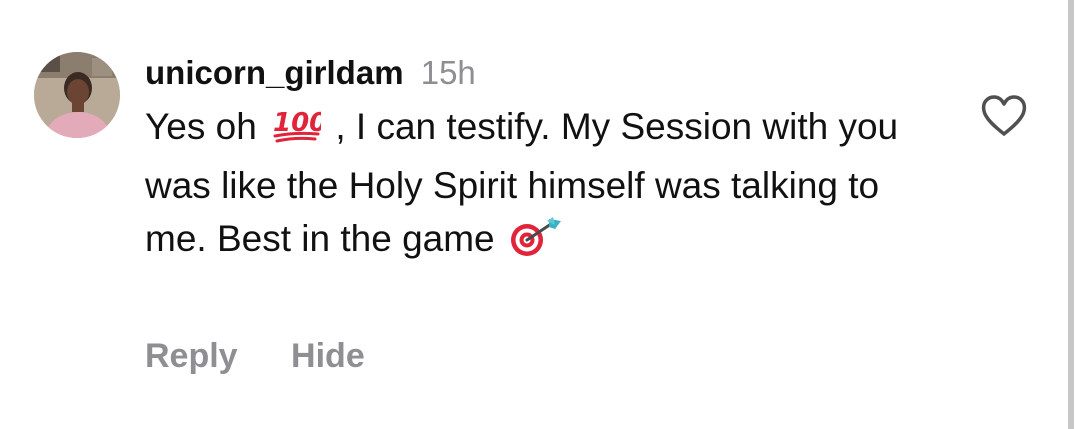 This screenshot has height=429, width=1080. I want to click on scrollbar, so click(1071, 214).